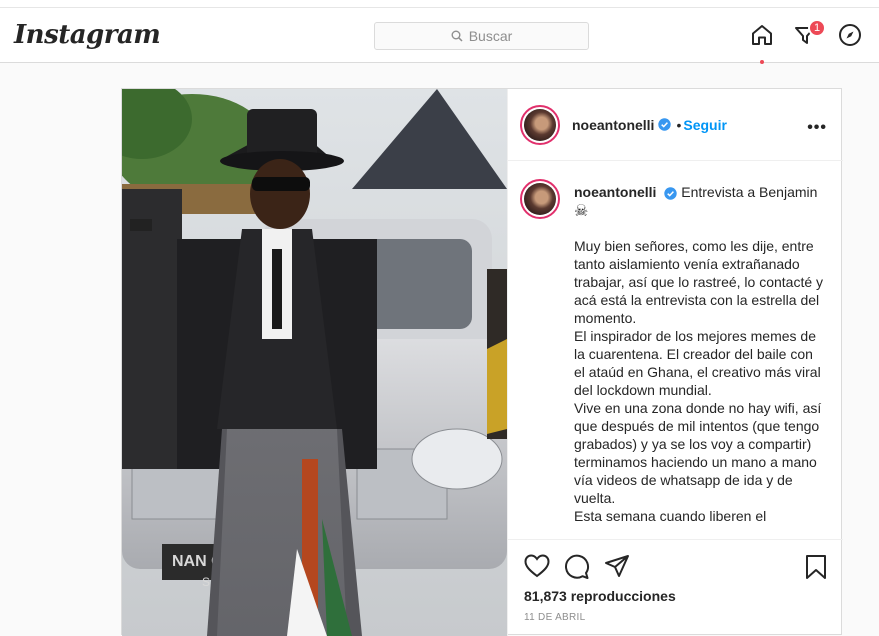 Image resolution: width=879 pixels, height=636 pixels. I want to click on avatar-image, so click(540, 124).